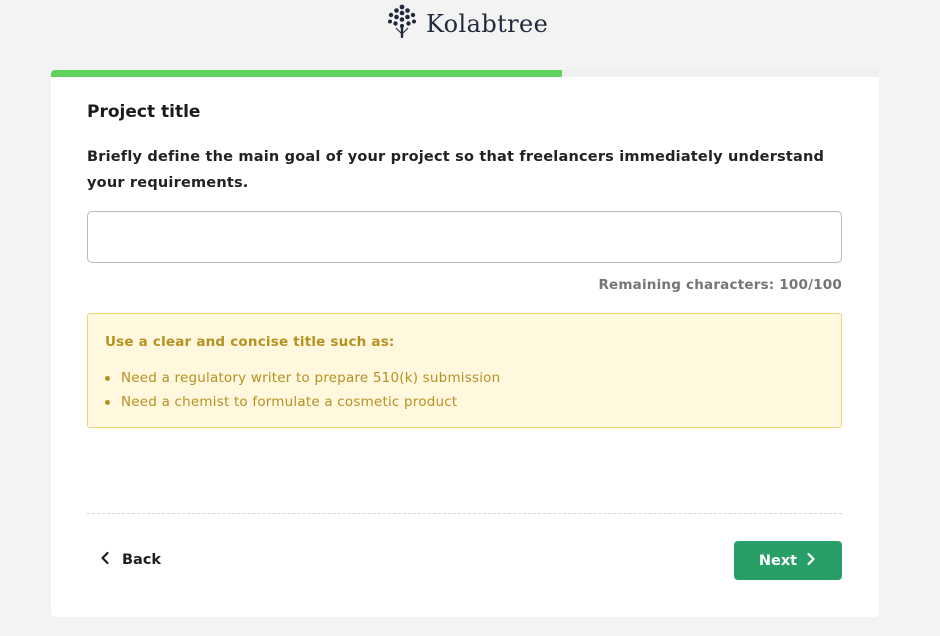 The image size is (940, 636). Describe the element at coordinates (464, 237) in the screenshot. I see `project-title-input` at that location.